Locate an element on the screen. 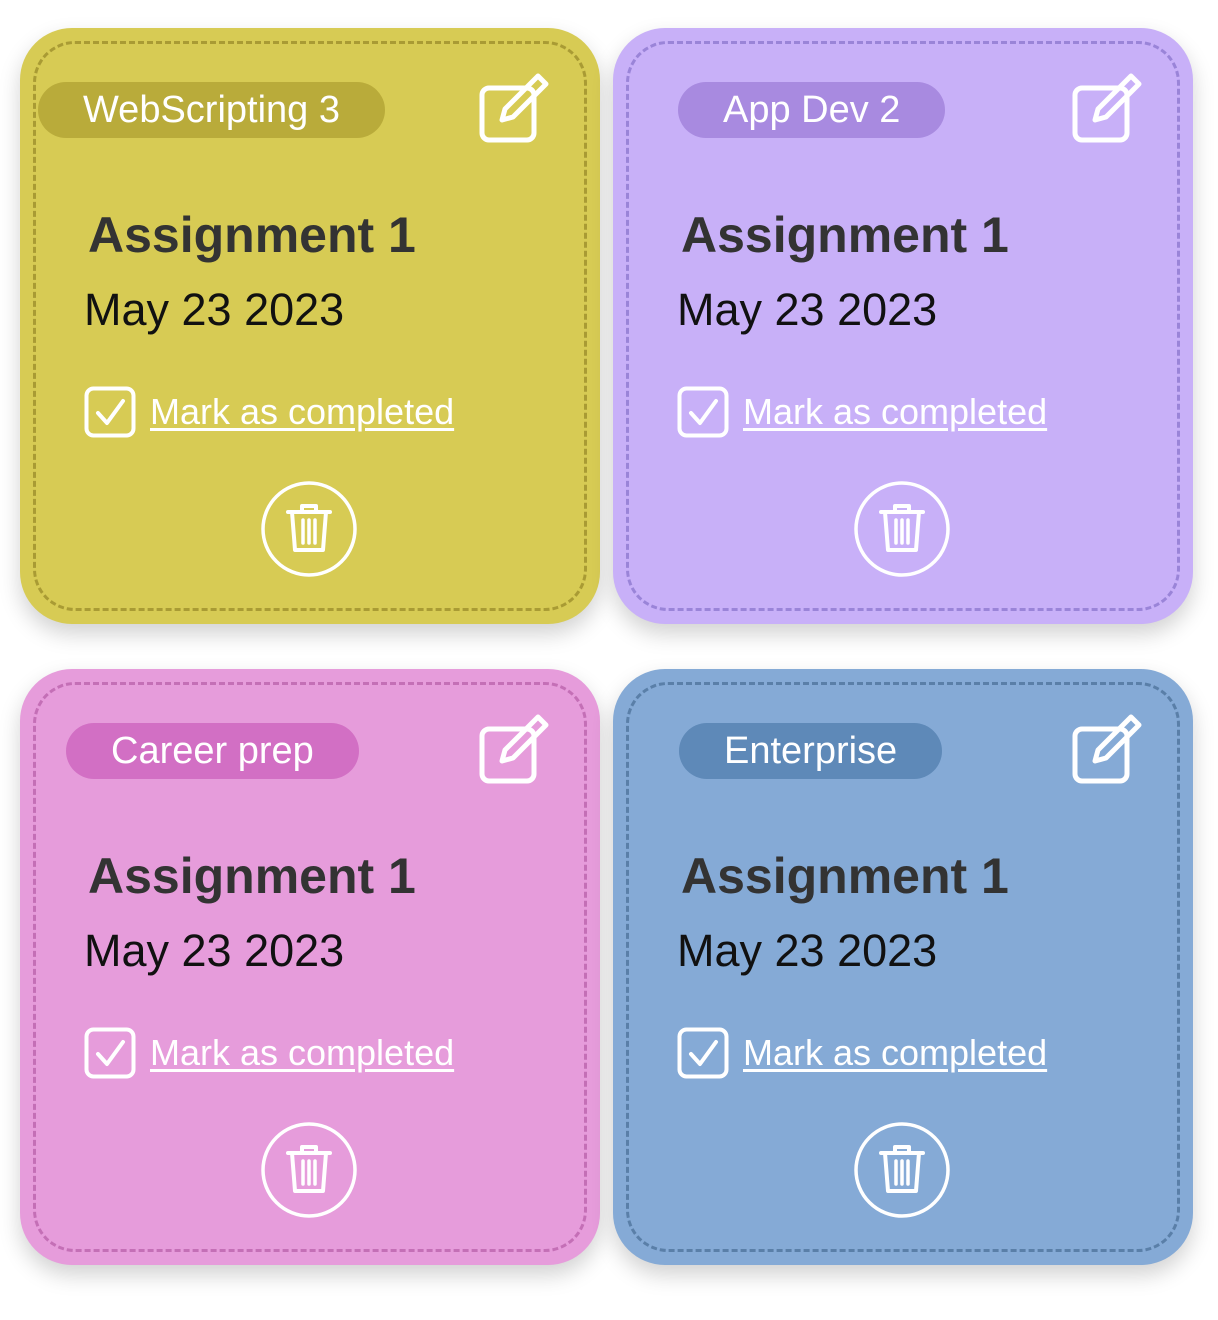 This screenshot has height=1320, width=1218. course-tag: Enterprise is located at coordinates (811, 751).